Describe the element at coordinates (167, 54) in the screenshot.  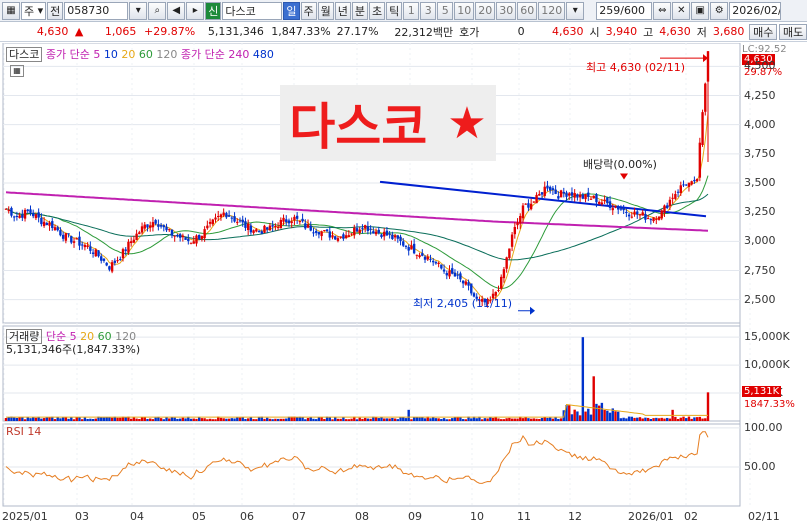
I see `legend-ma-120: 120` at that location.